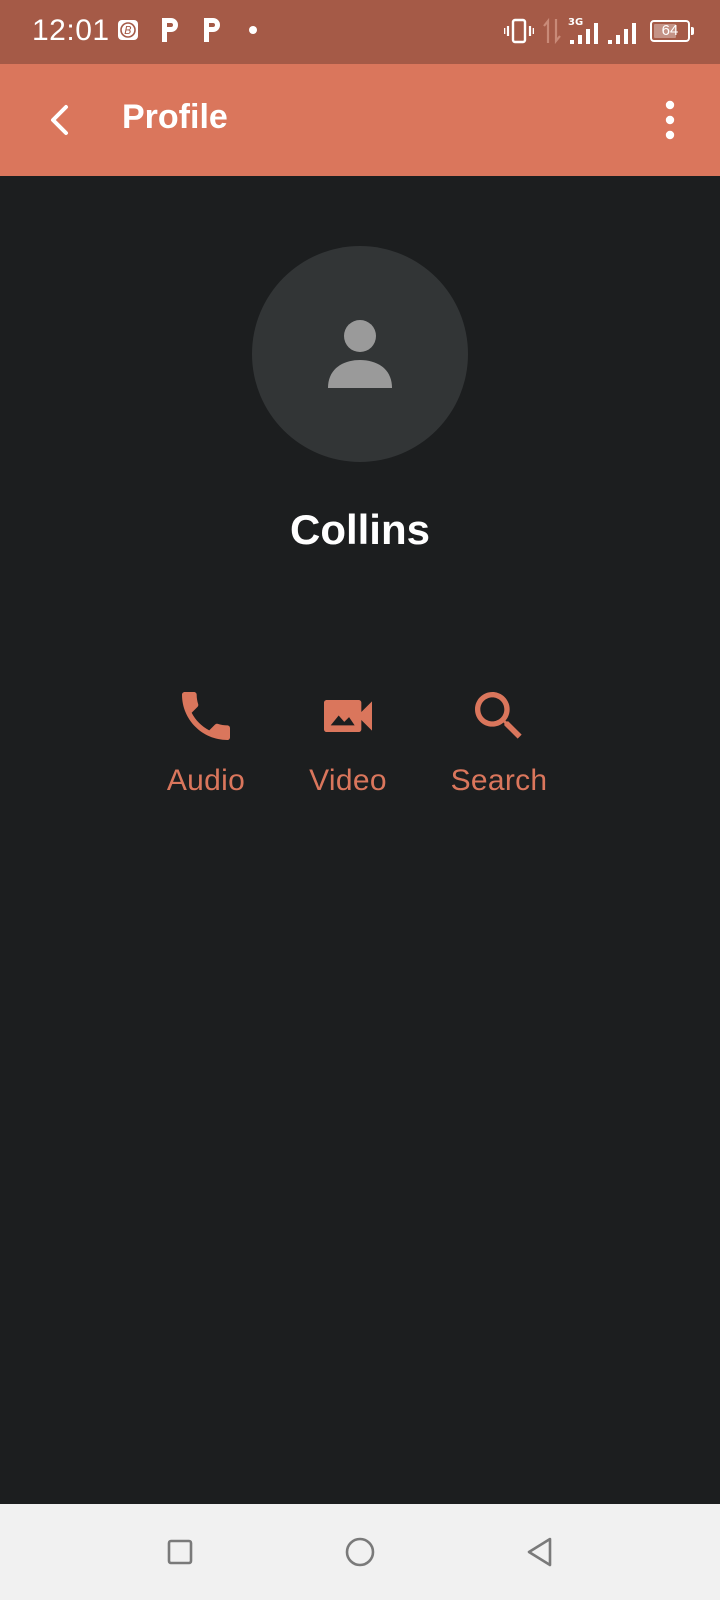 This screenshot has width=720, height=1600. What do you see at coordinates (499, 744) in the screenshot?
I see `search-button: Search` at bounding box center [499, 744].